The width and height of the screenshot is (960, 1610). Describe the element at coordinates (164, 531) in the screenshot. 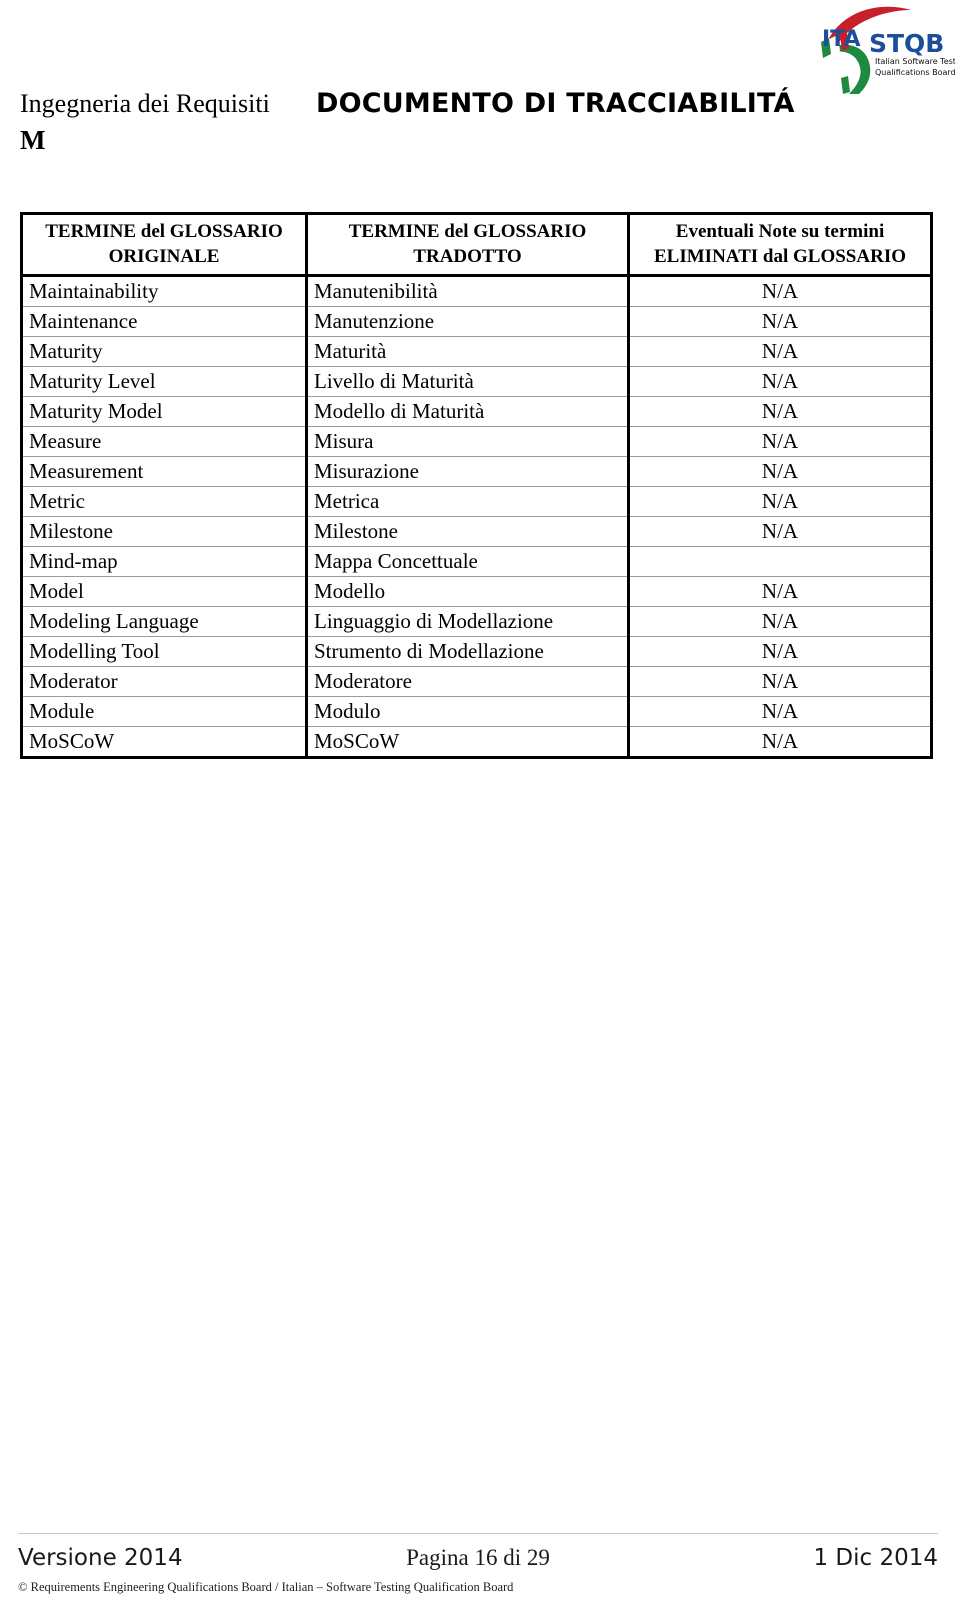

I see `cell-original-term: Milestone` at that location.